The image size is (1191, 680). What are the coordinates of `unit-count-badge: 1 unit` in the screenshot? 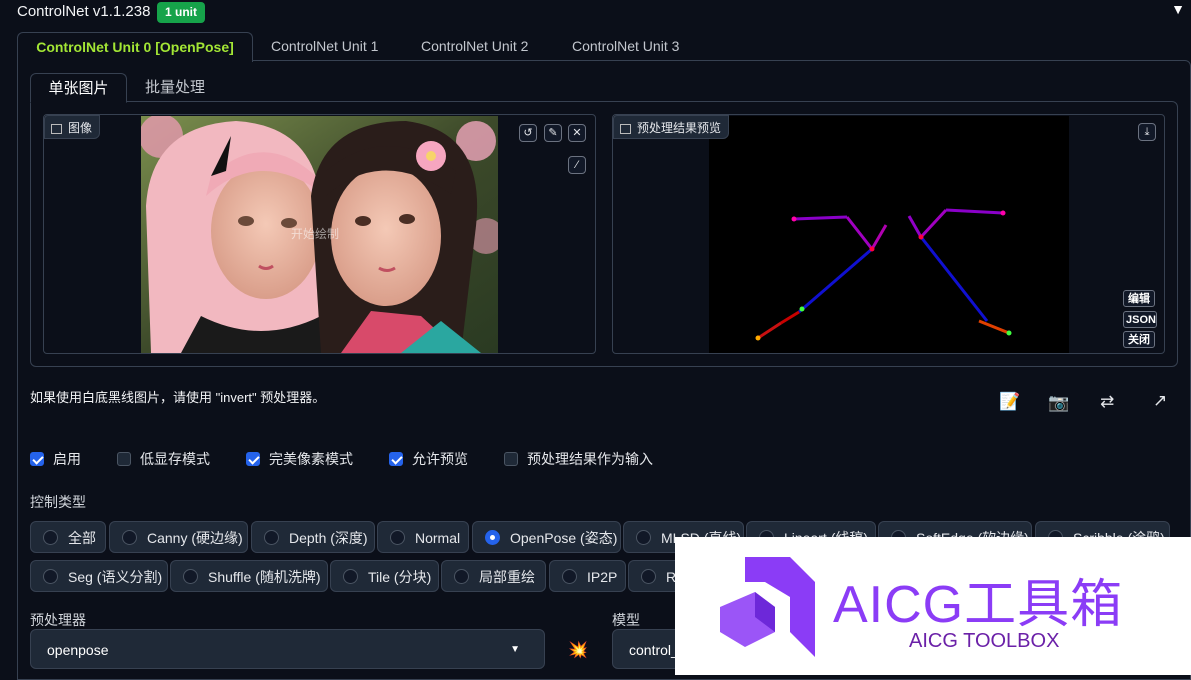 It's located at (181, 12).